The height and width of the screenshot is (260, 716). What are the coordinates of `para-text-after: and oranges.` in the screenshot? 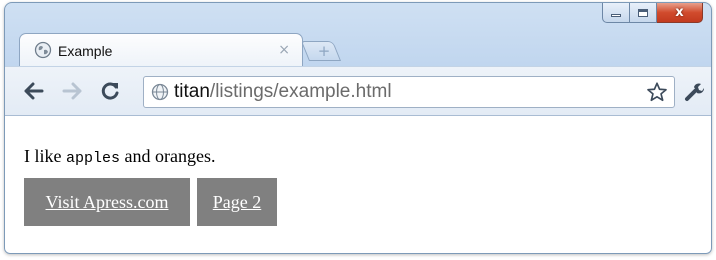 It's located at (168, 156).